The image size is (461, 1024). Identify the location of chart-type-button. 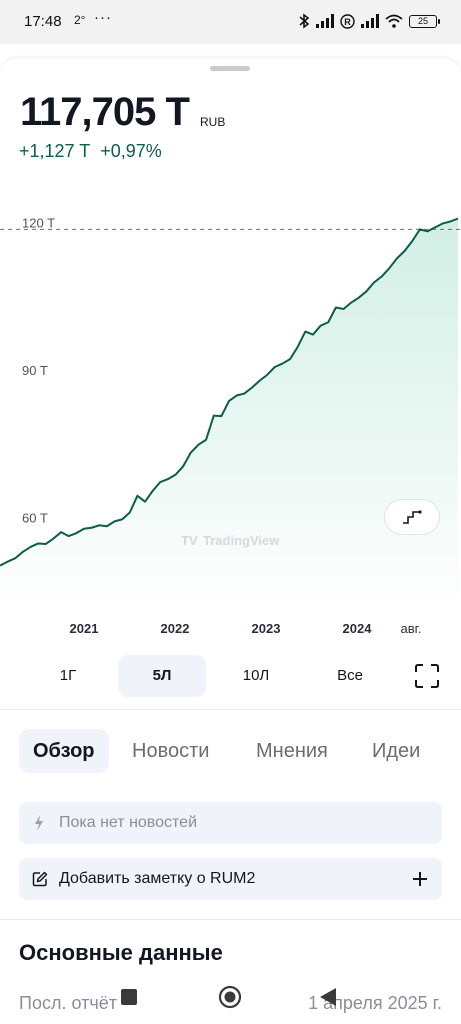
(412, 517).